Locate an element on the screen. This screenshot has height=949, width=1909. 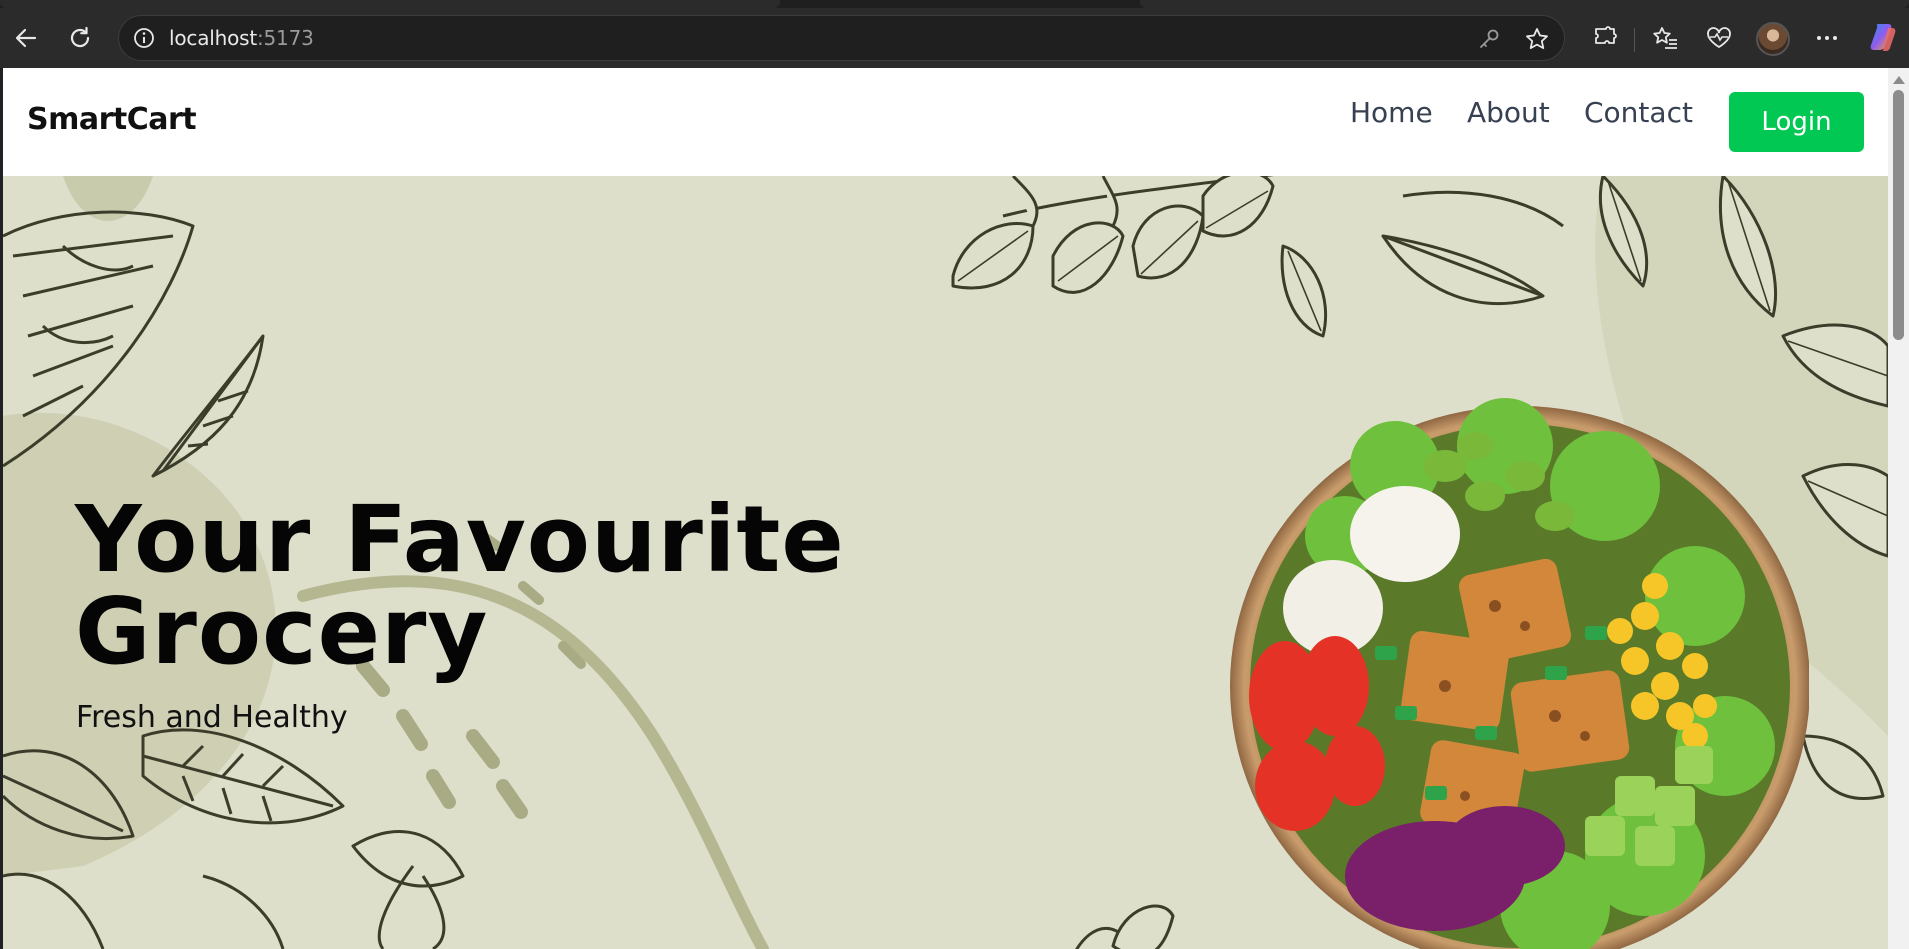
login-button: Login is located at coordinates (1796, 122).